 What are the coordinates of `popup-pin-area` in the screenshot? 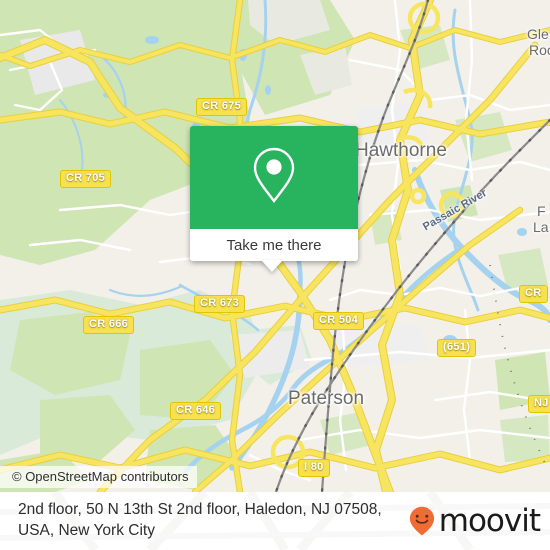 It's located at (274, 177).